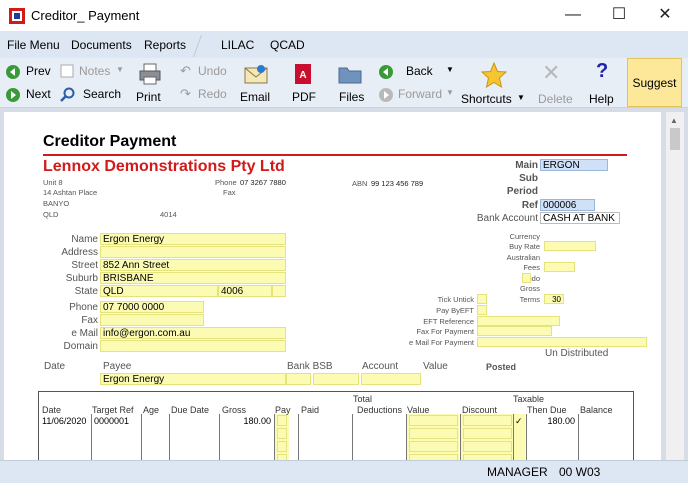  Describe the element at coordinates (287, 45) in the screenshot. I see `menu-qcad: QCAD` at that location.